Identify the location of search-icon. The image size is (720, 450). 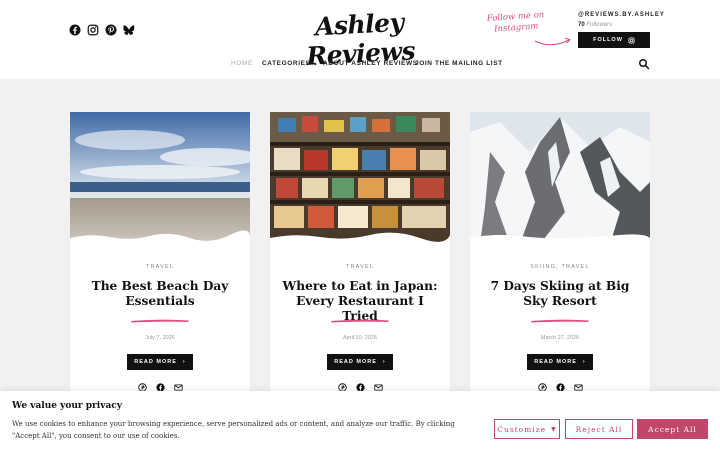
(644, 64).